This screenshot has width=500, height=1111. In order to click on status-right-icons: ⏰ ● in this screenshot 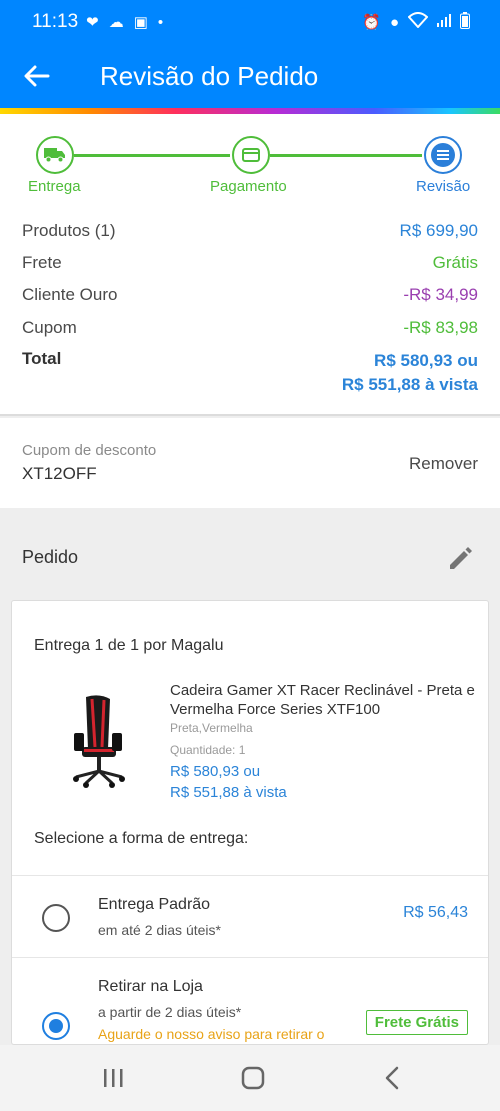, I will do `click(416, 22)`.